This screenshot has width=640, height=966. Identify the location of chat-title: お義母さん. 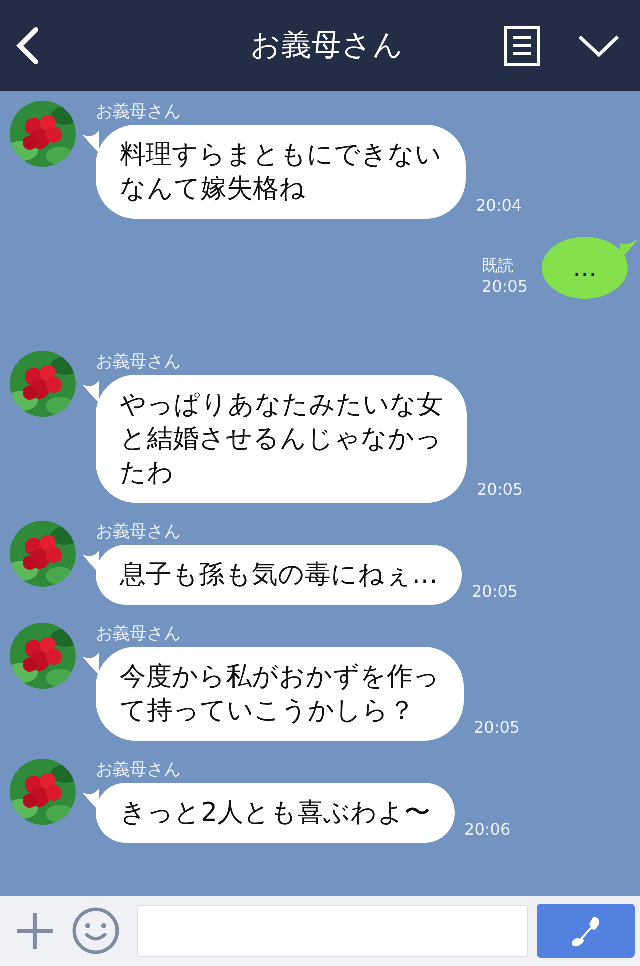
(327, 46).